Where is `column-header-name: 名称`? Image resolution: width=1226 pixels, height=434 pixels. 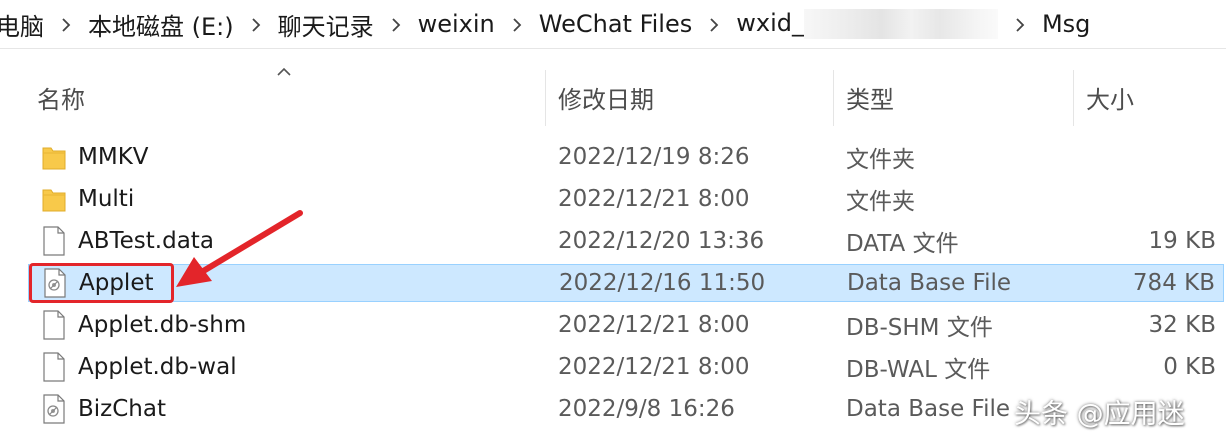
column-header-name: 名称 is located at coordinates (61, 97).